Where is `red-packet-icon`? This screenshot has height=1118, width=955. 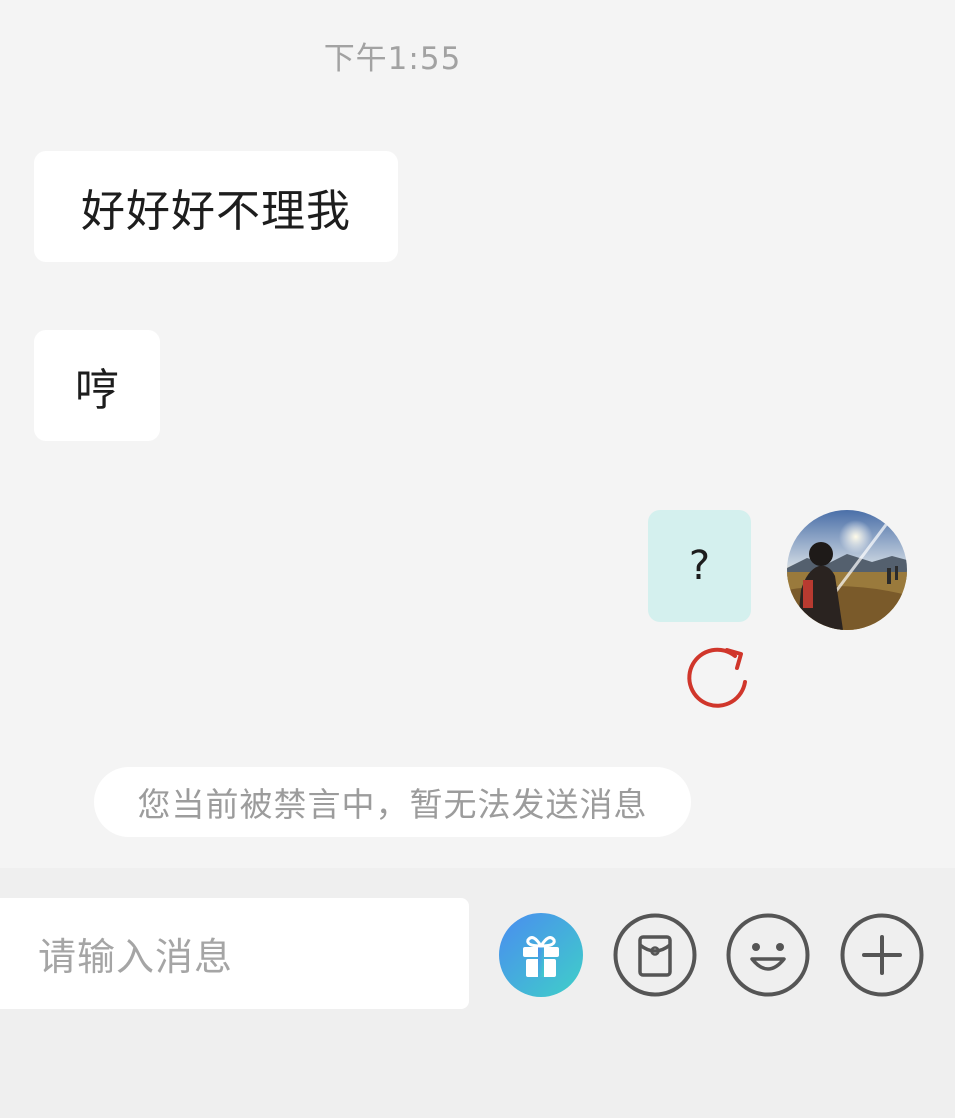 red-packet-icon is located at coordinates (655, 955).